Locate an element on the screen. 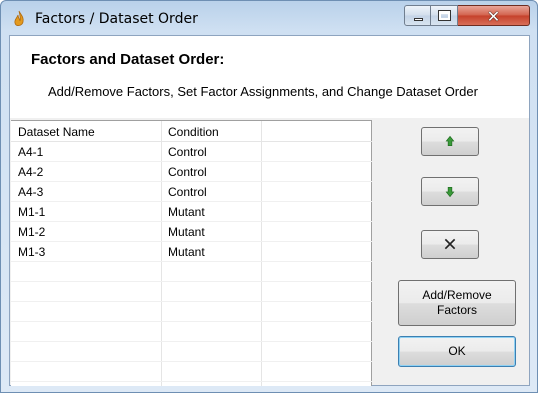 This screenshot has width=538, height=393. page-title: Factors and Dataset Order: is located at coordinates (128, 59).